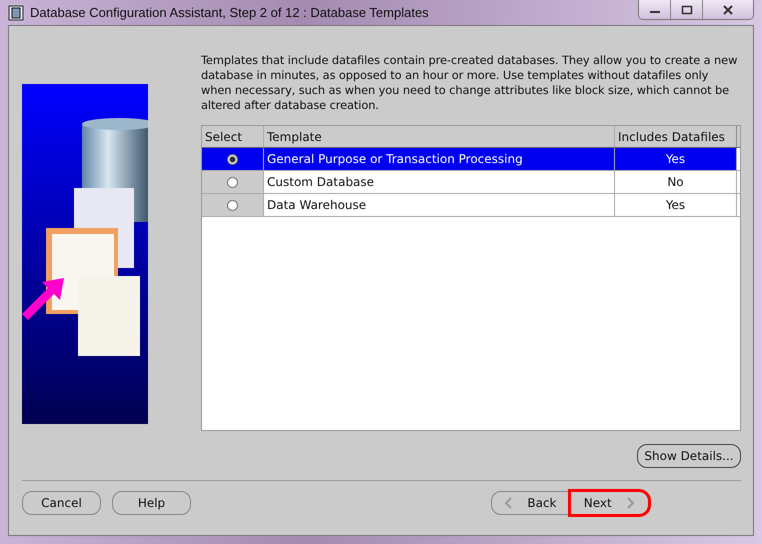 This screenshot has width=762, height=544. Describe the element at coordinates (655, 9) in the screenshot. I see `minimize-button` at that location.